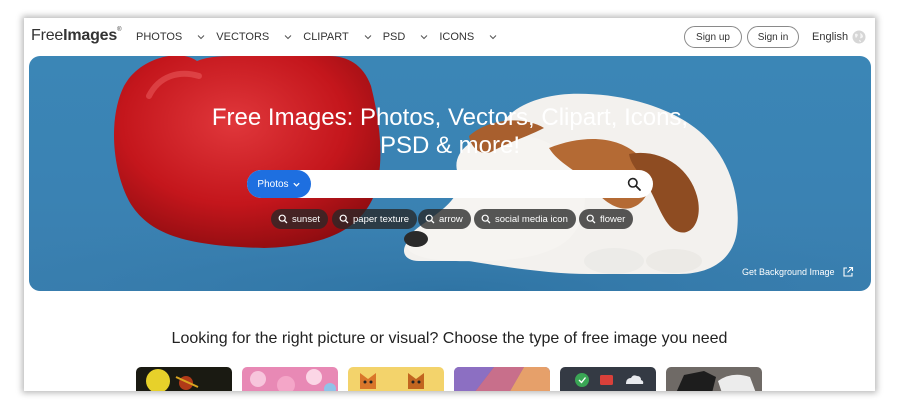  I want to click on category-card-icons, so click(608, 379).